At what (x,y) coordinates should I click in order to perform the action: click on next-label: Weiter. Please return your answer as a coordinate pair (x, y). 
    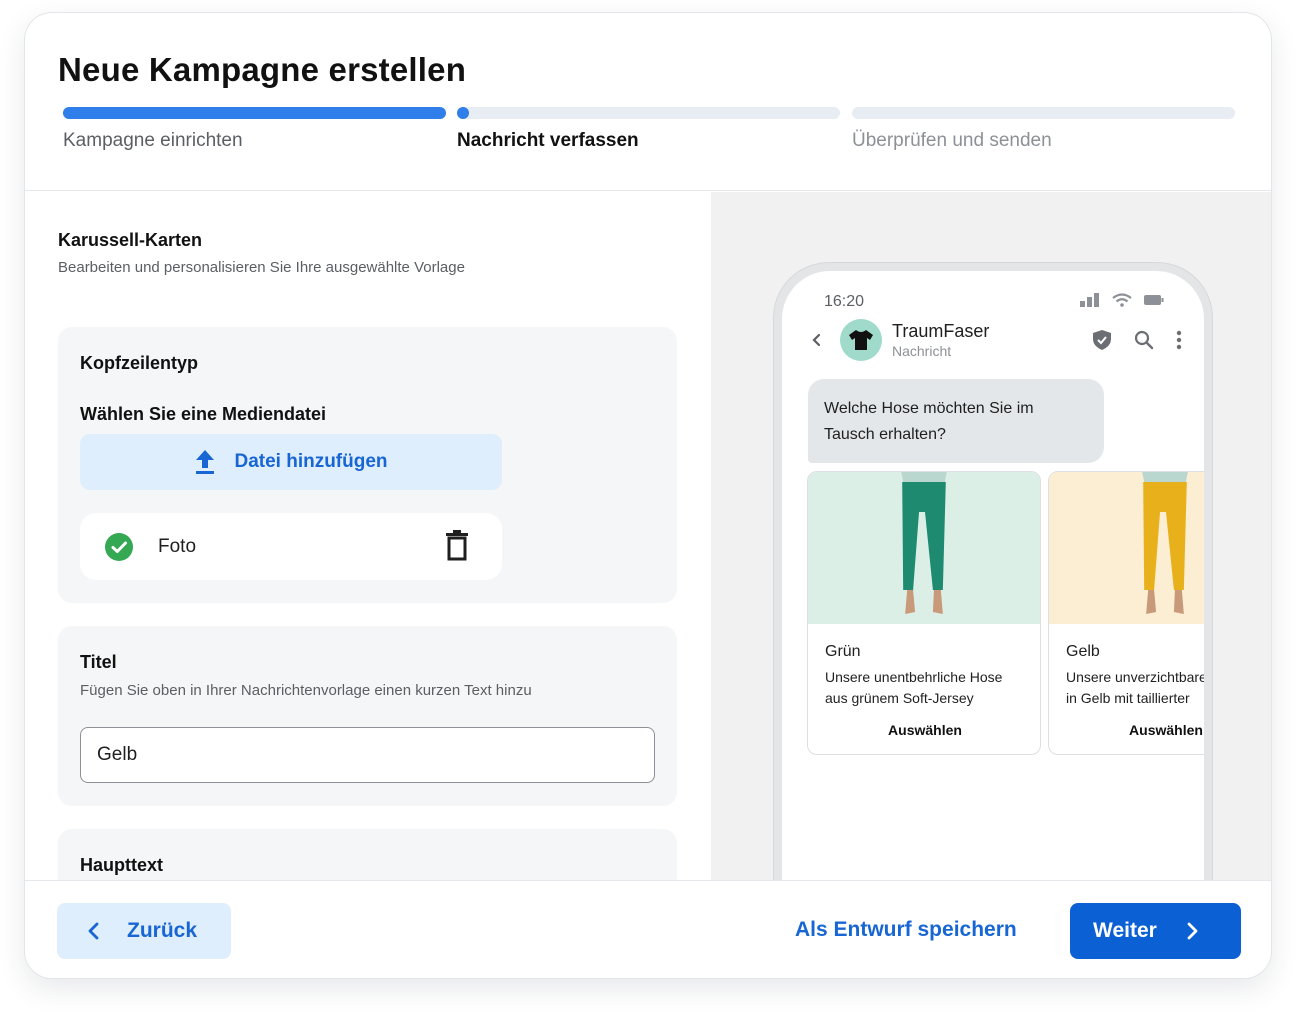
    Looking at the image, I should click on (1125, 930).